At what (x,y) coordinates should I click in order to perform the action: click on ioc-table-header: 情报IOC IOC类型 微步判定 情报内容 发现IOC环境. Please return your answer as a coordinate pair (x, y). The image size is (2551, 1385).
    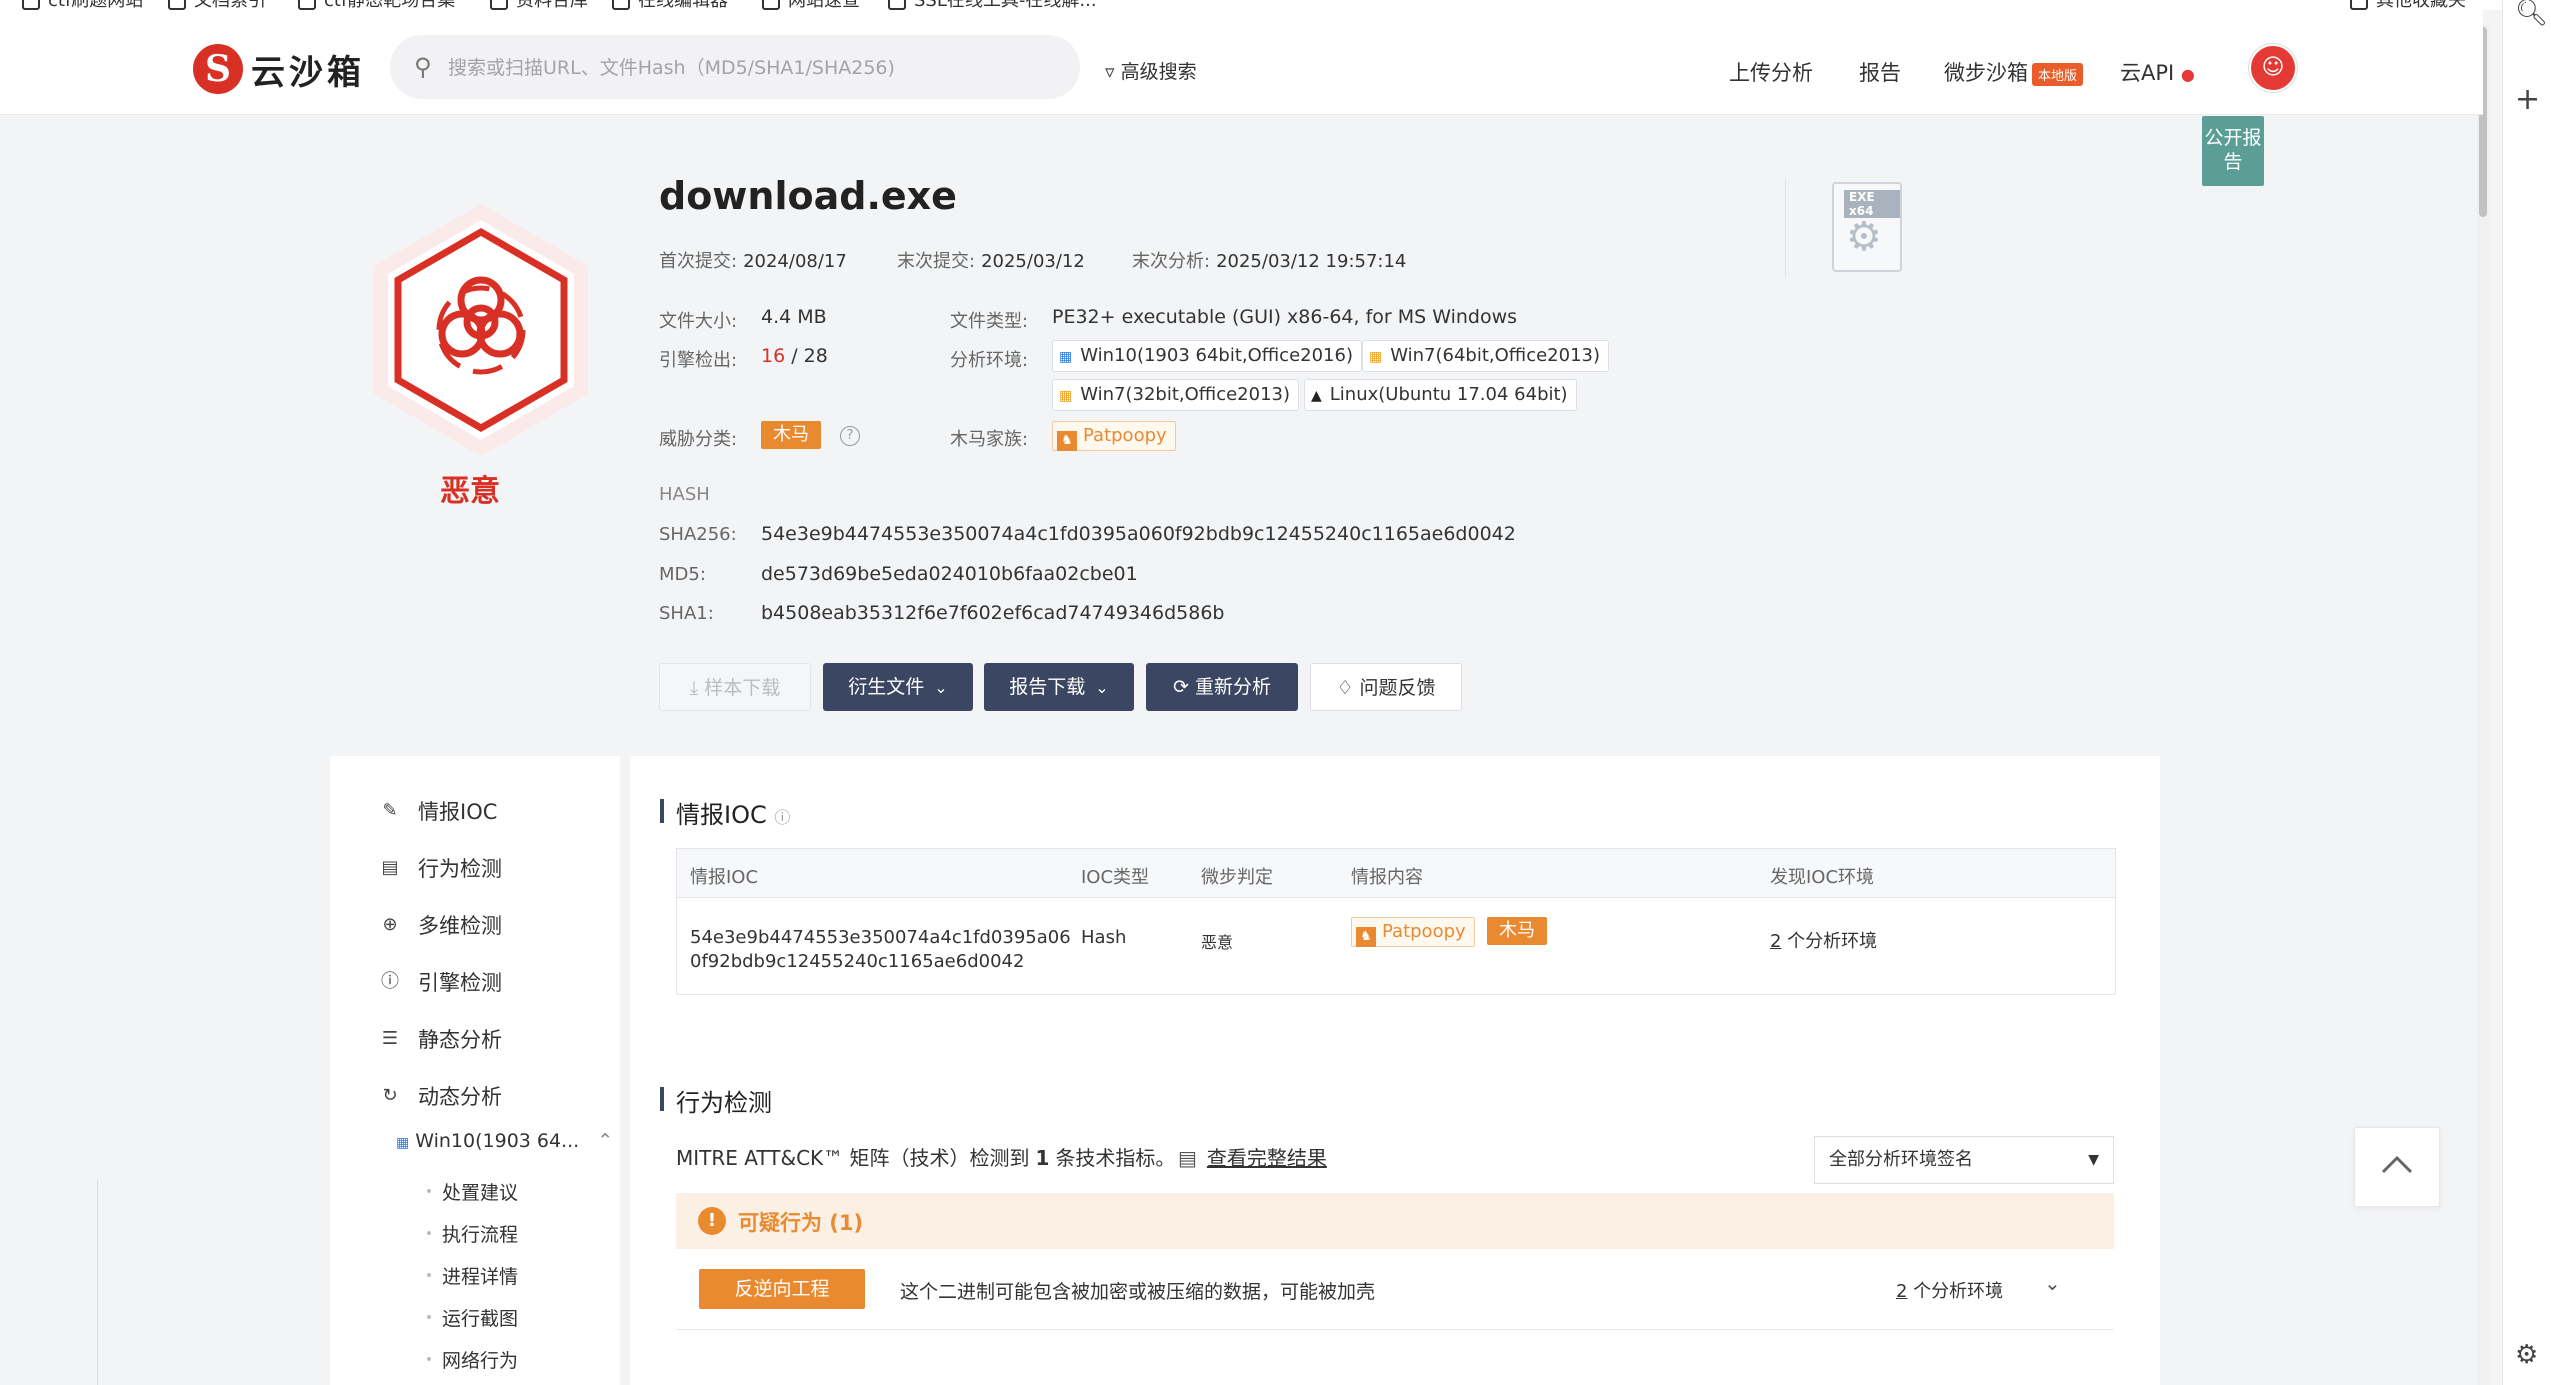
    Looking at the image, I should click on (1396, 873).